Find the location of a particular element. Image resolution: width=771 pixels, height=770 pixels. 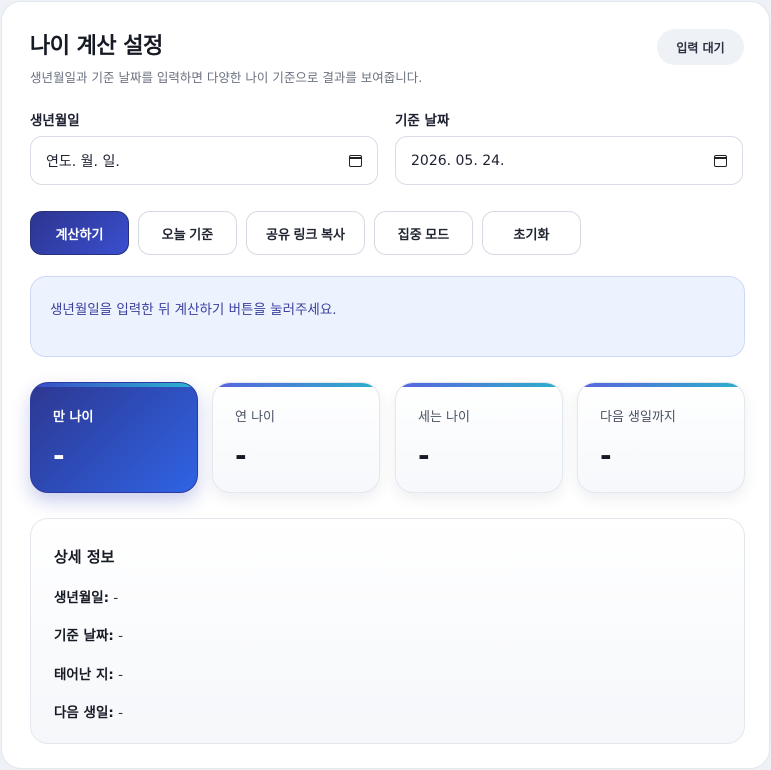

year-age-card: 연 나이 - is located at coordinates (296, 437).